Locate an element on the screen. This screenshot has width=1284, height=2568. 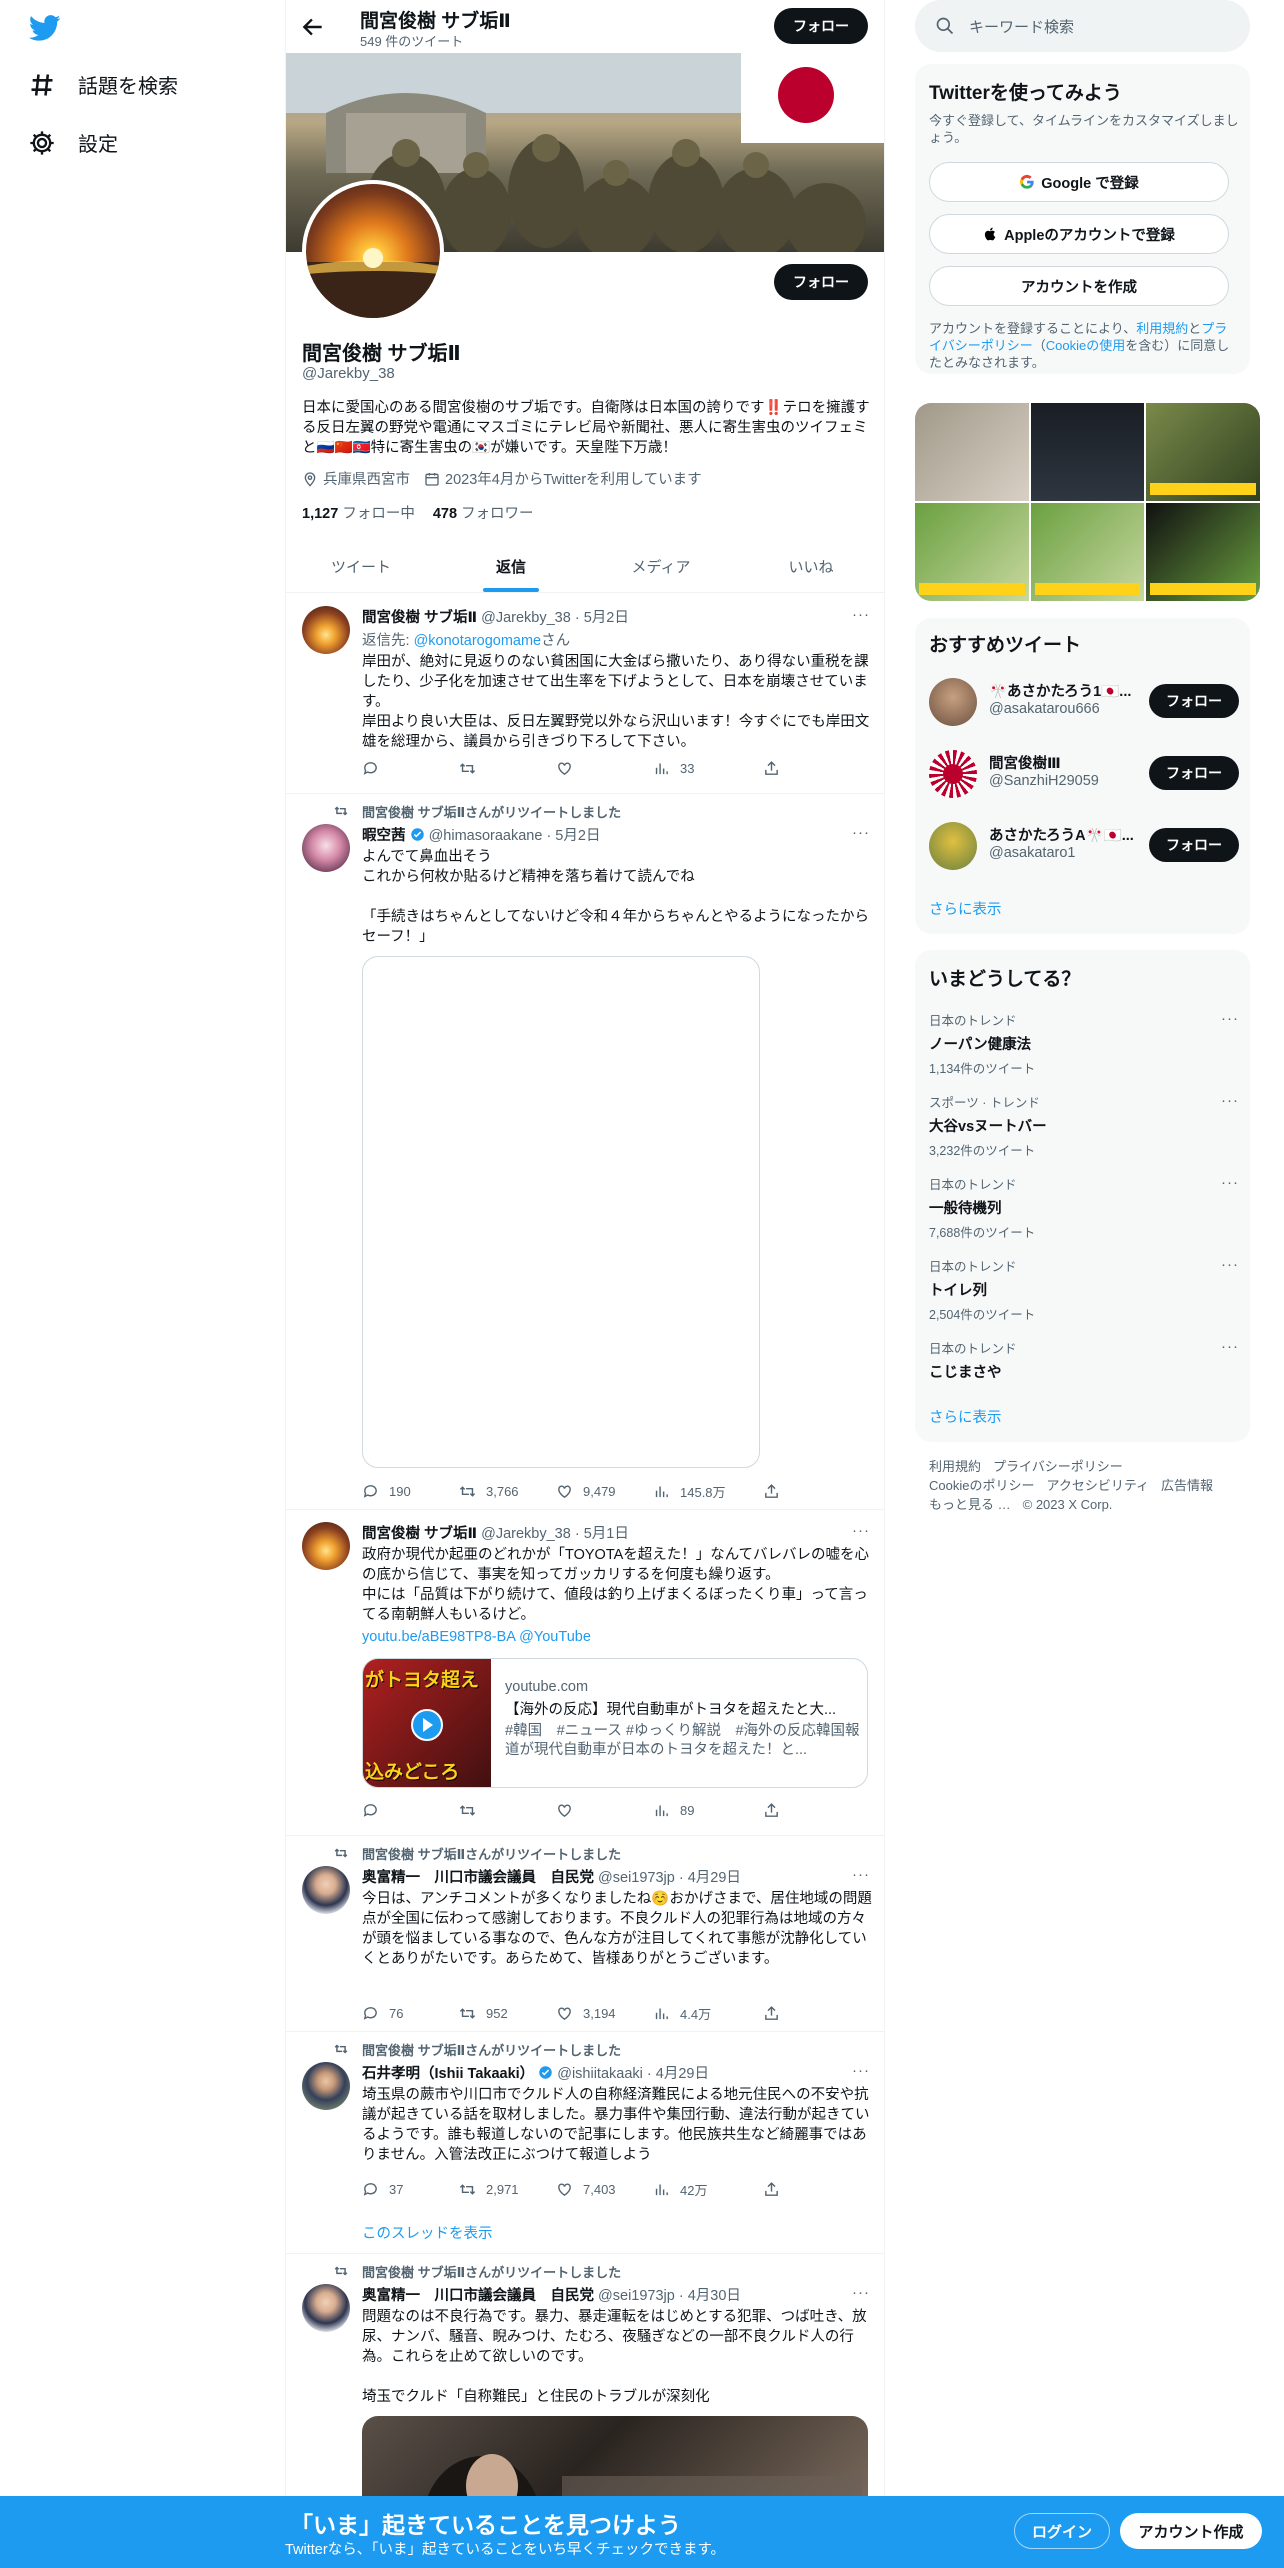
views-button: 89 is located at coordinates (708, 1810).